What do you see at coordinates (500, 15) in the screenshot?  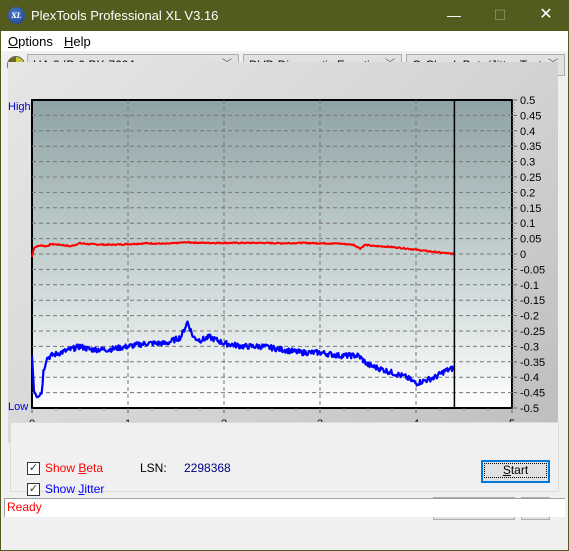 I see `maximize-button: ☐` at bounding box center [500, 15].